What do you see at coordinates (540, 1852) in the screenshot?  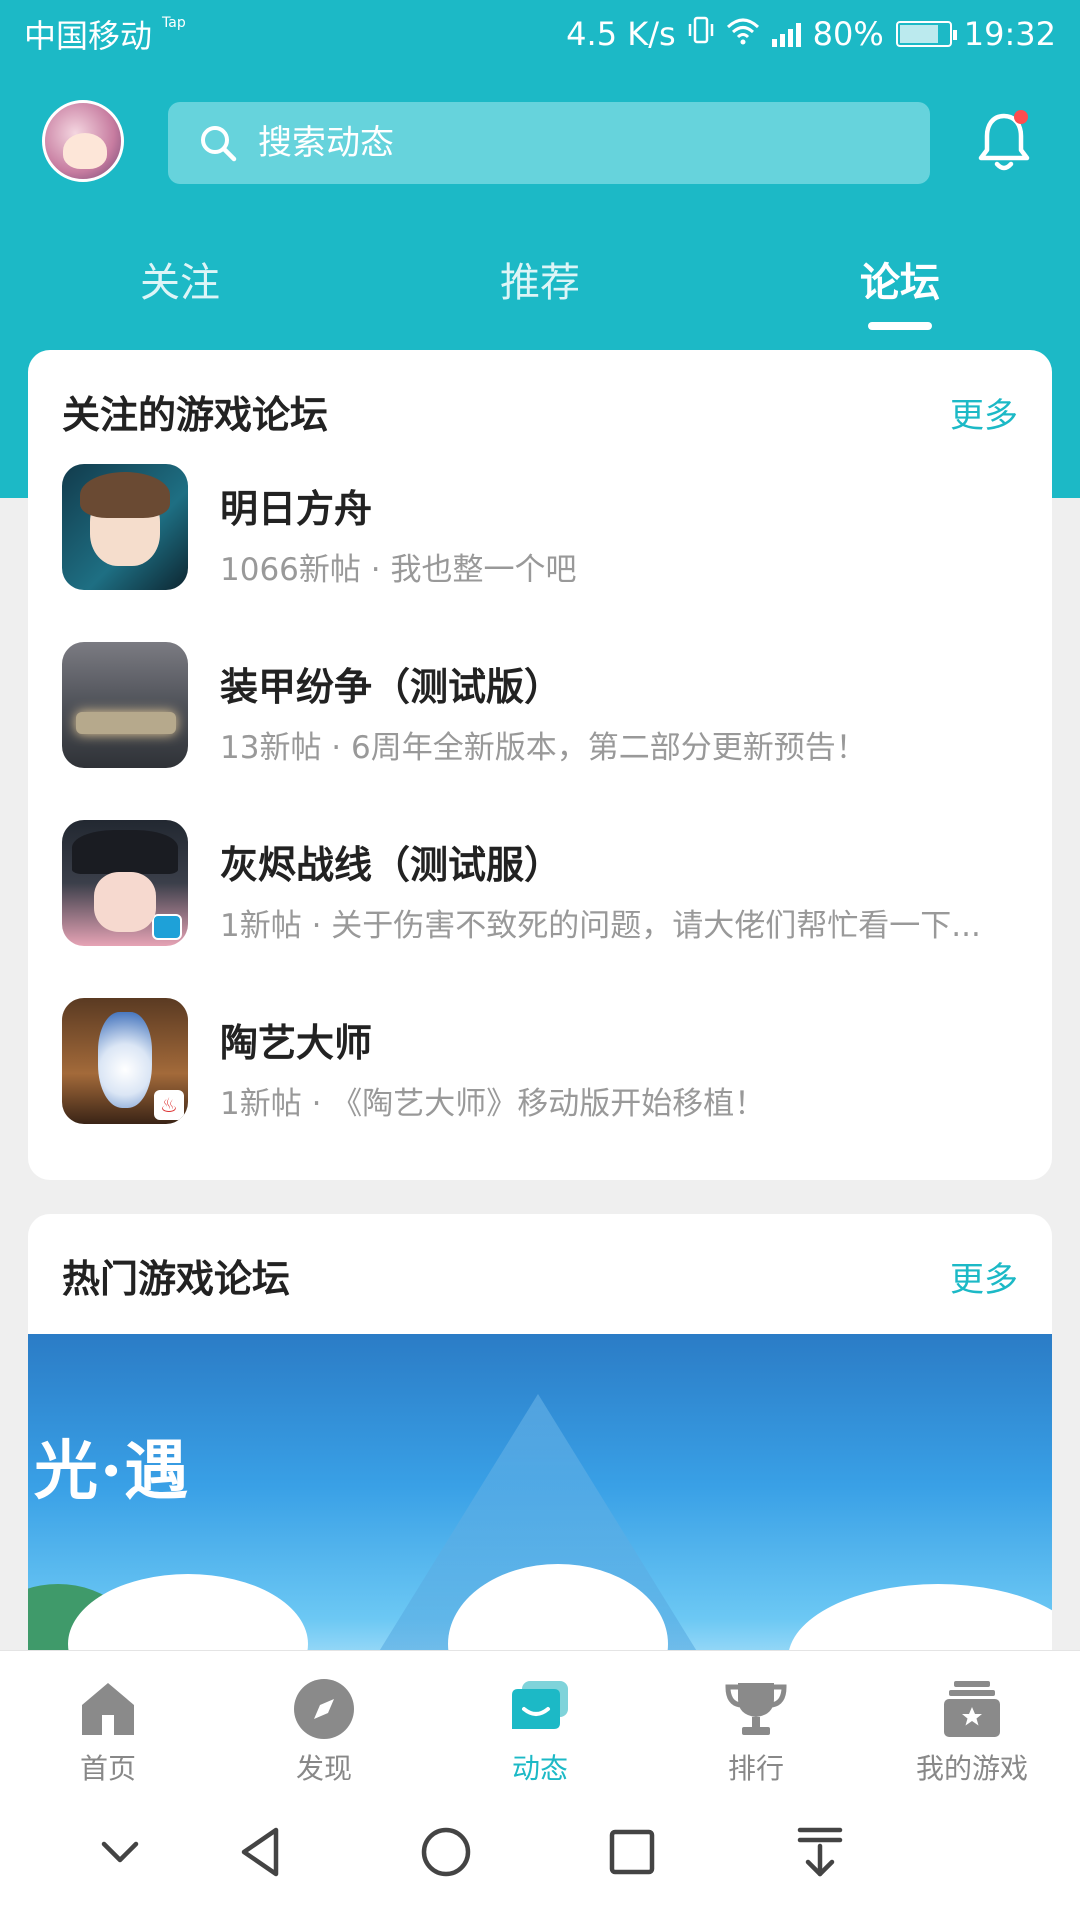 I see `system-nav-bar` at bounding box center [540, 1852].